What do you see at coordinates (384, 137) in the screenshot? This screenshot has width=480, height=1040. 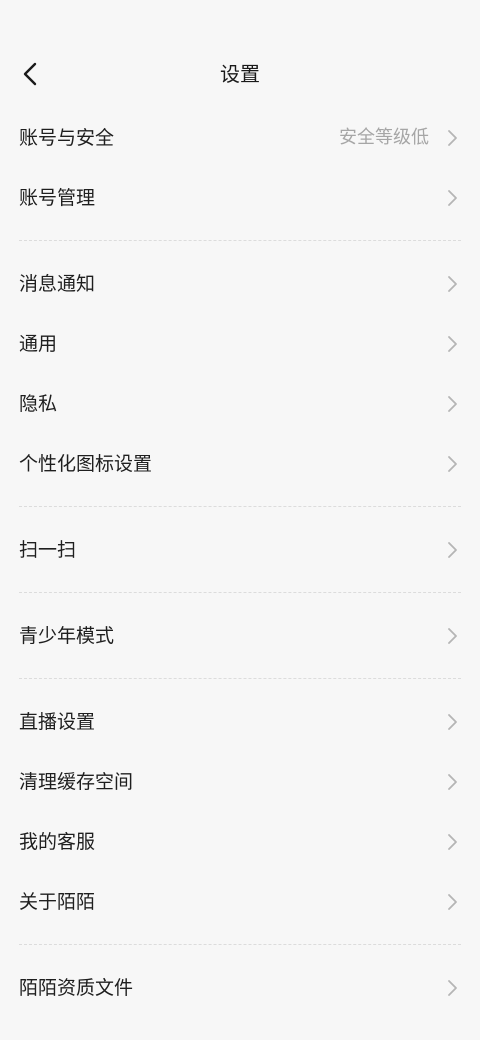 I see `security-level-value: 安全等级低` at bounding box center [384, 137].